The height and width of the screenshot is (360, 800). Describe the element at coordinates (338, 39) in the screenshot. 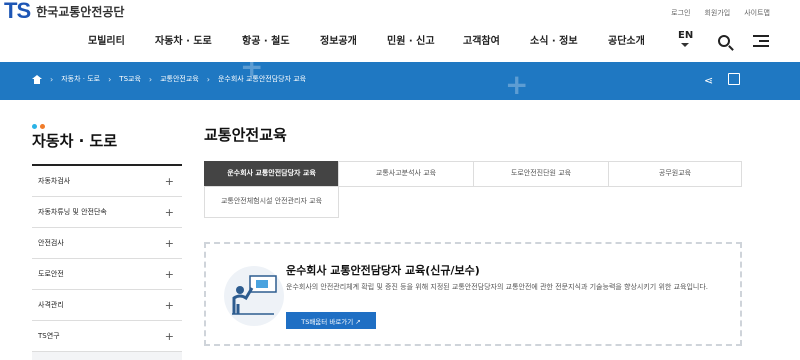

I see `gnb-info-disclosure: 정보공개` at that location.